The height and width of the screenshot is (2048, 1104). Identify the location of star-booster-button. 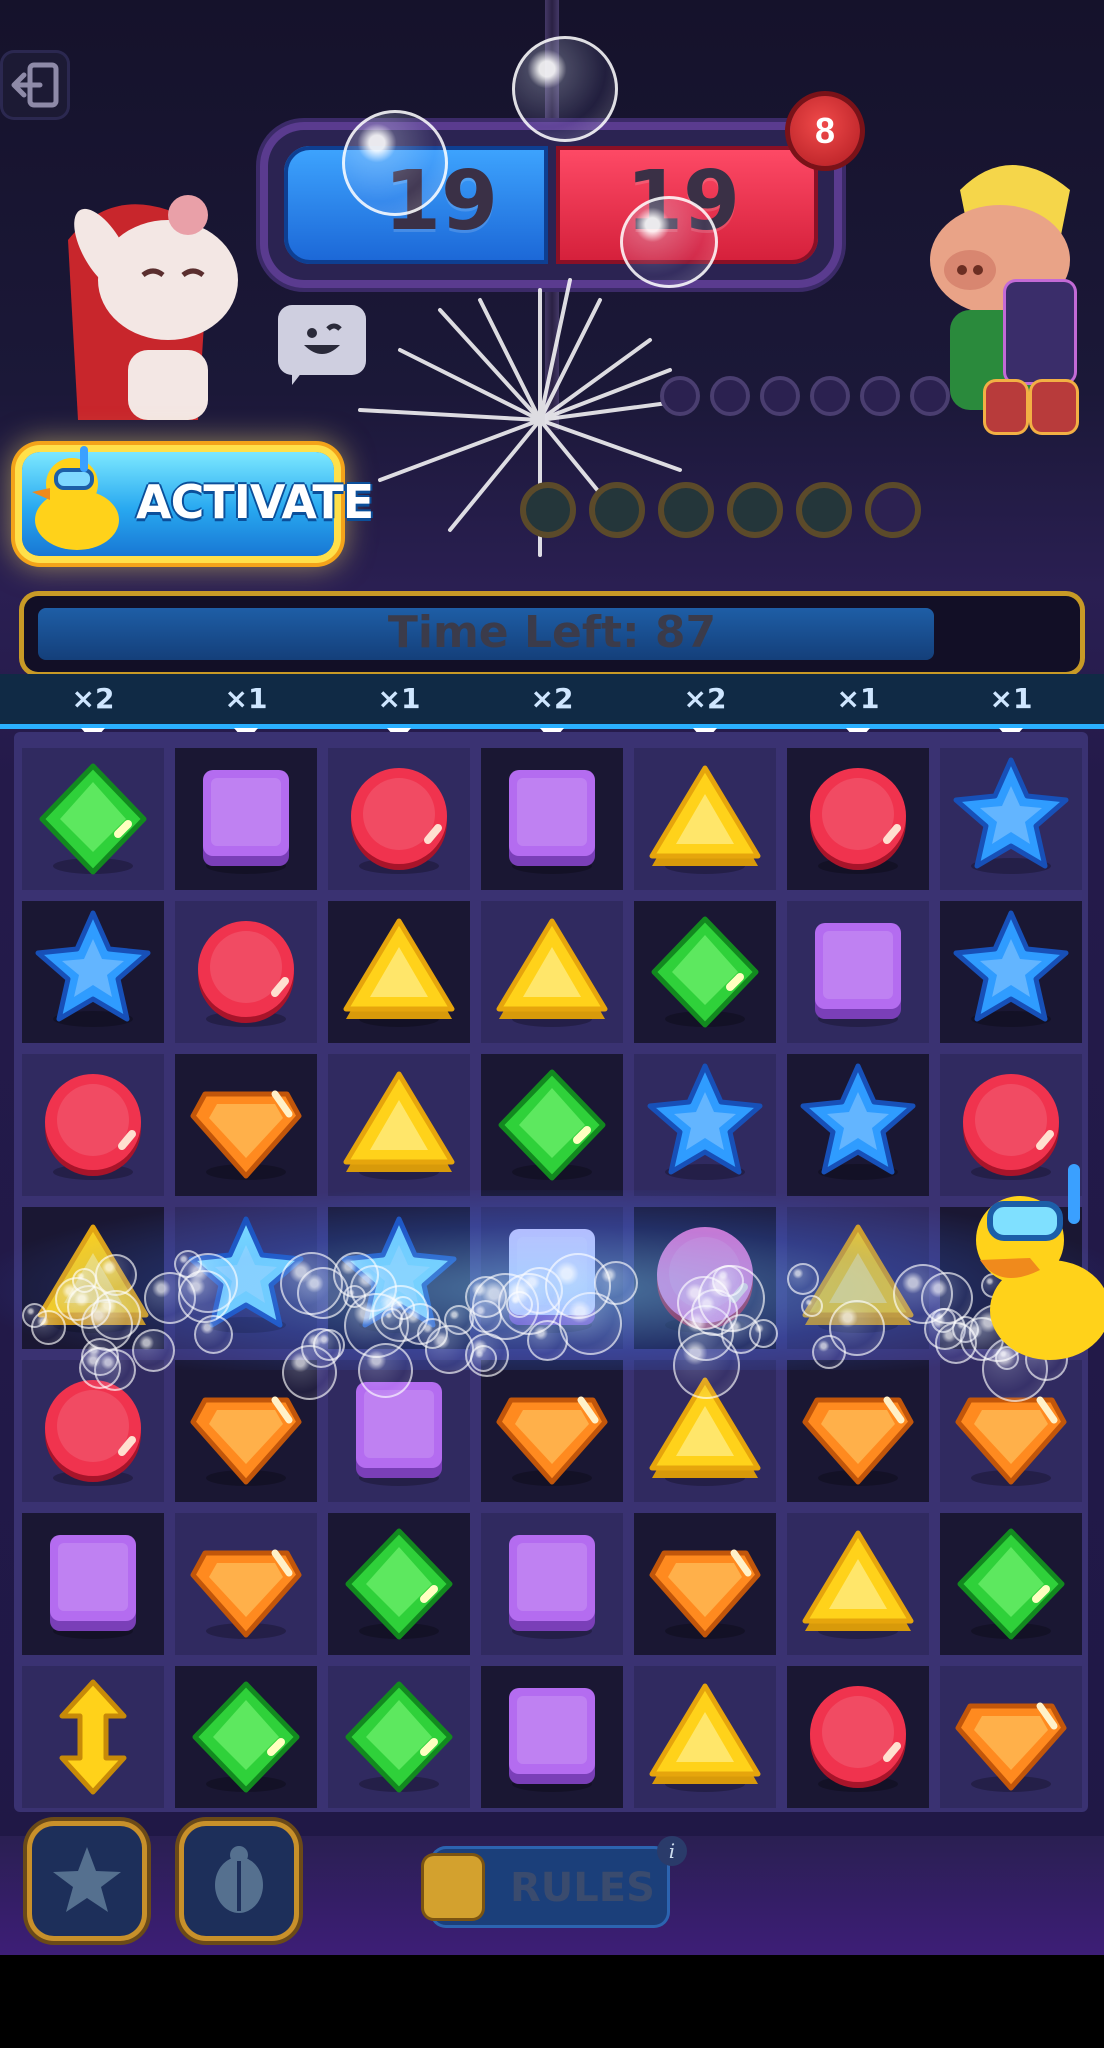
(87, 1881).